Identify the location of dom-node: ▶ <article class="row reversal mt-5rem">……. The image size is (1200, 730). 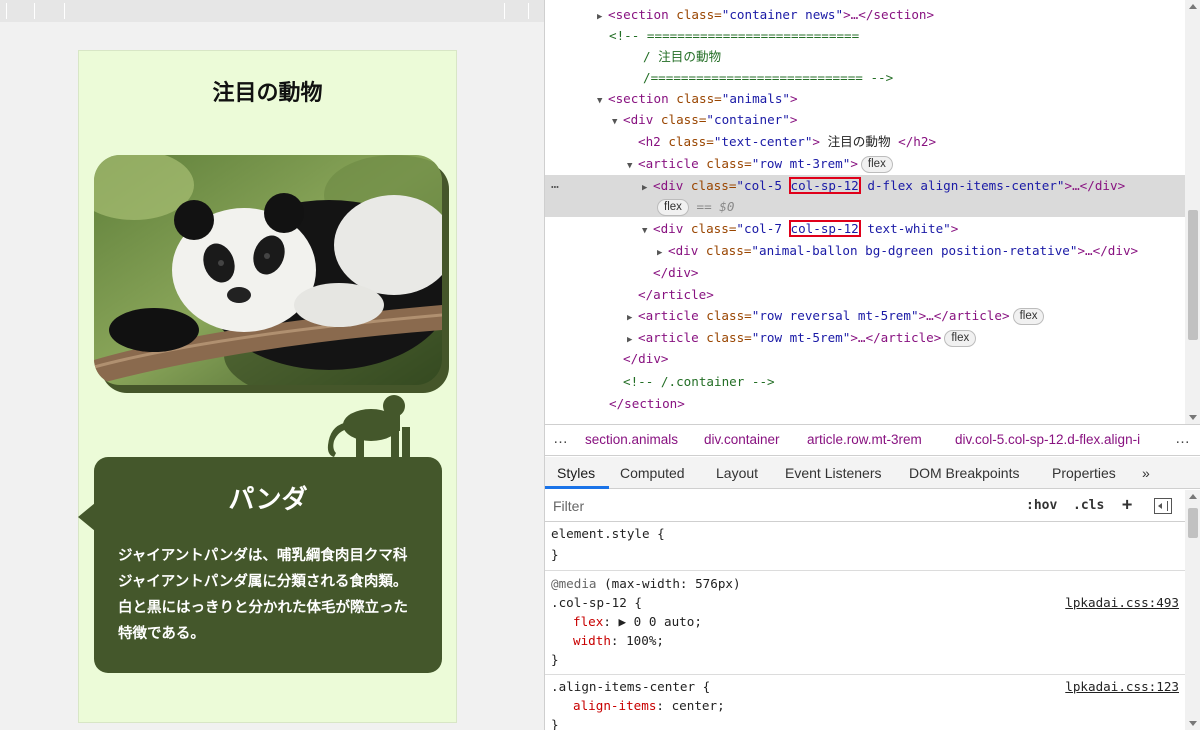
(865, 316).